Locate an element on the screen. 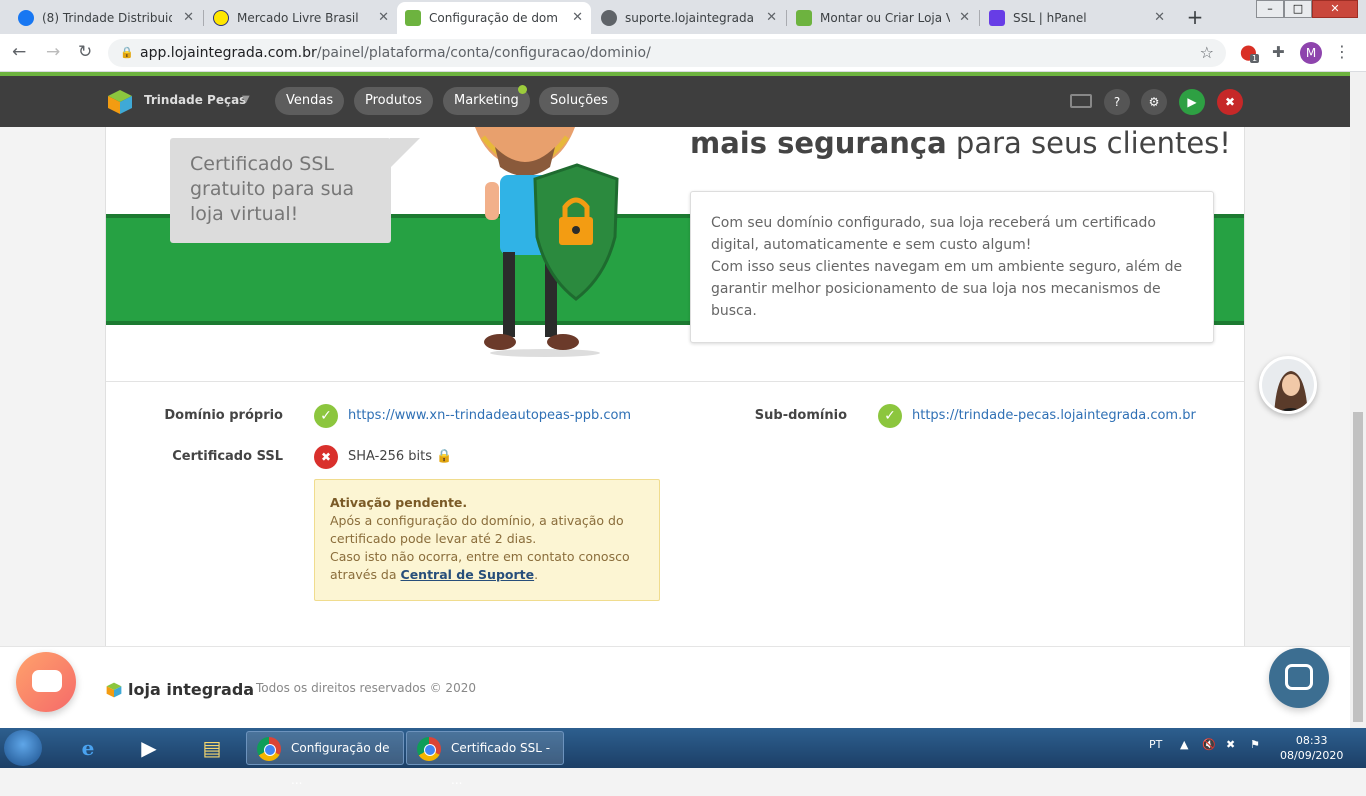 The height and width of the screenshot is (796, 1366). forward-icon: → is located at coordinates (53, 52).